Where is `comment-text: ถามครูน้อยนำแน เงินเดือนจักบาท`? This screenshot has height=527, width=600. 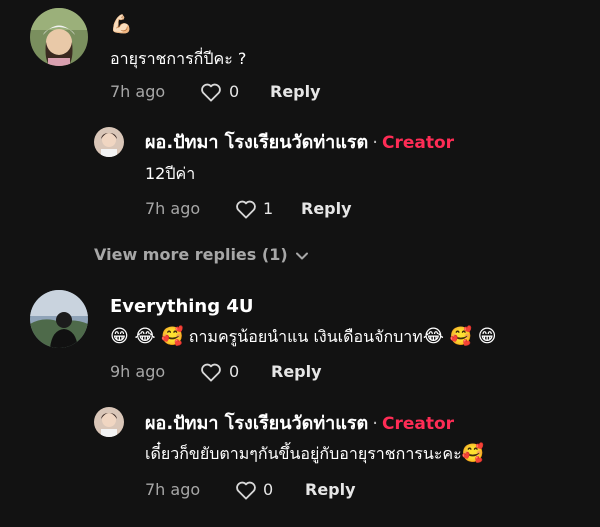 comment-text: ถามครูน้อยนำแน เงินเดือนจักบาท is located at coordinates (305, 336).